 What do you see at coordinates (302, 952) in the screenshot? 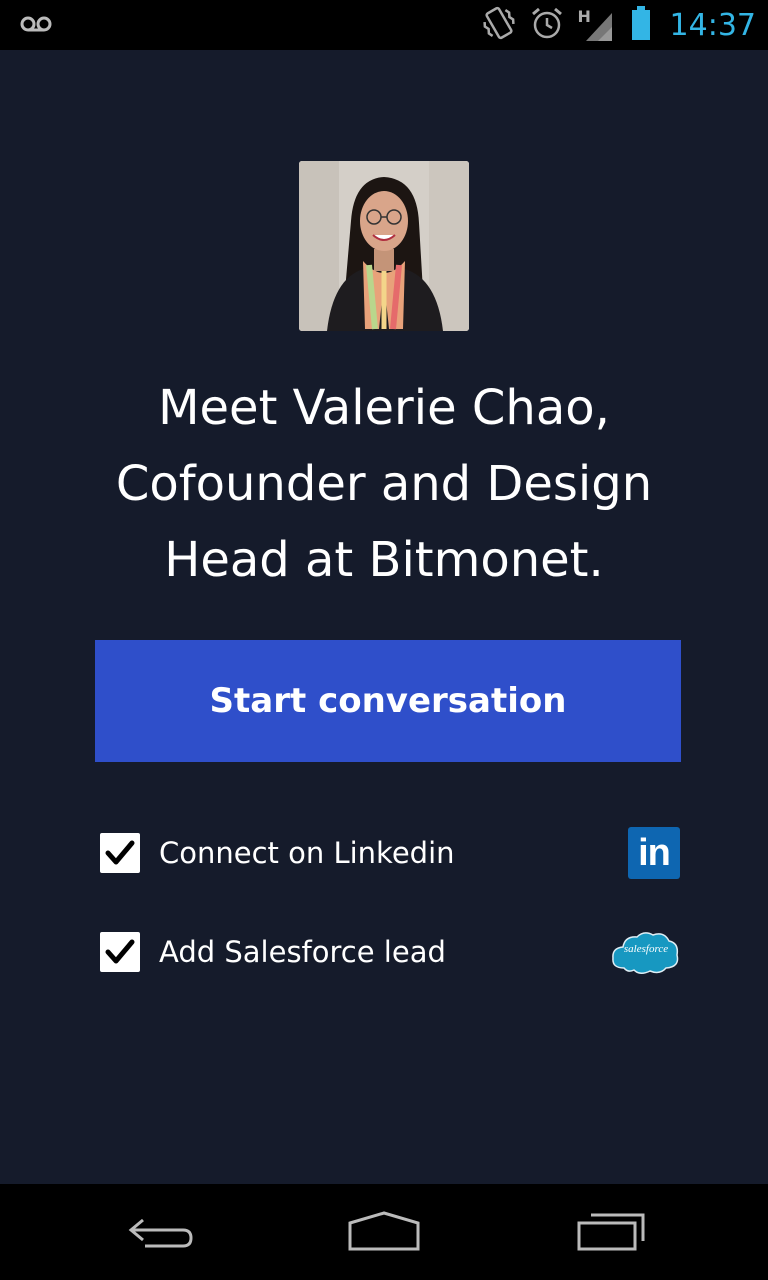
I see `option-label: Add Salesforce lead` at bounding box center [302, 952].